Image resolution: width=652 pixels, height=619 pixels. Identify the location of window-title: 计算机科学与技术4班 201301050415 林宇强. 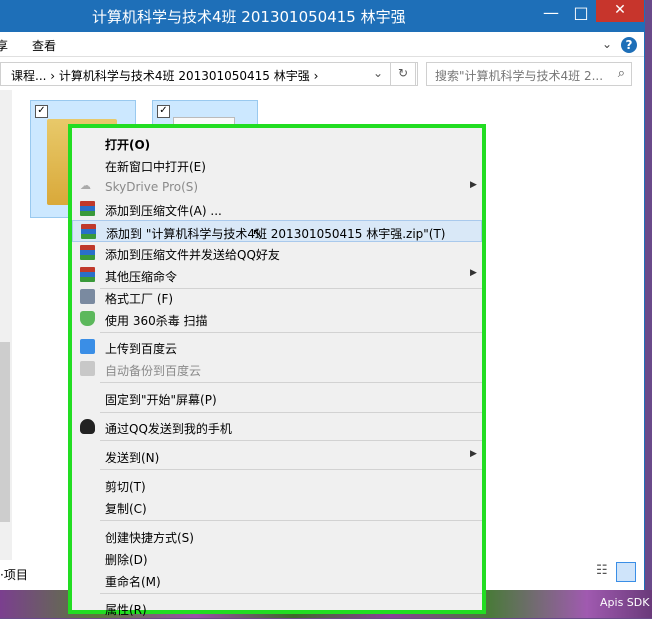
(249, 17).